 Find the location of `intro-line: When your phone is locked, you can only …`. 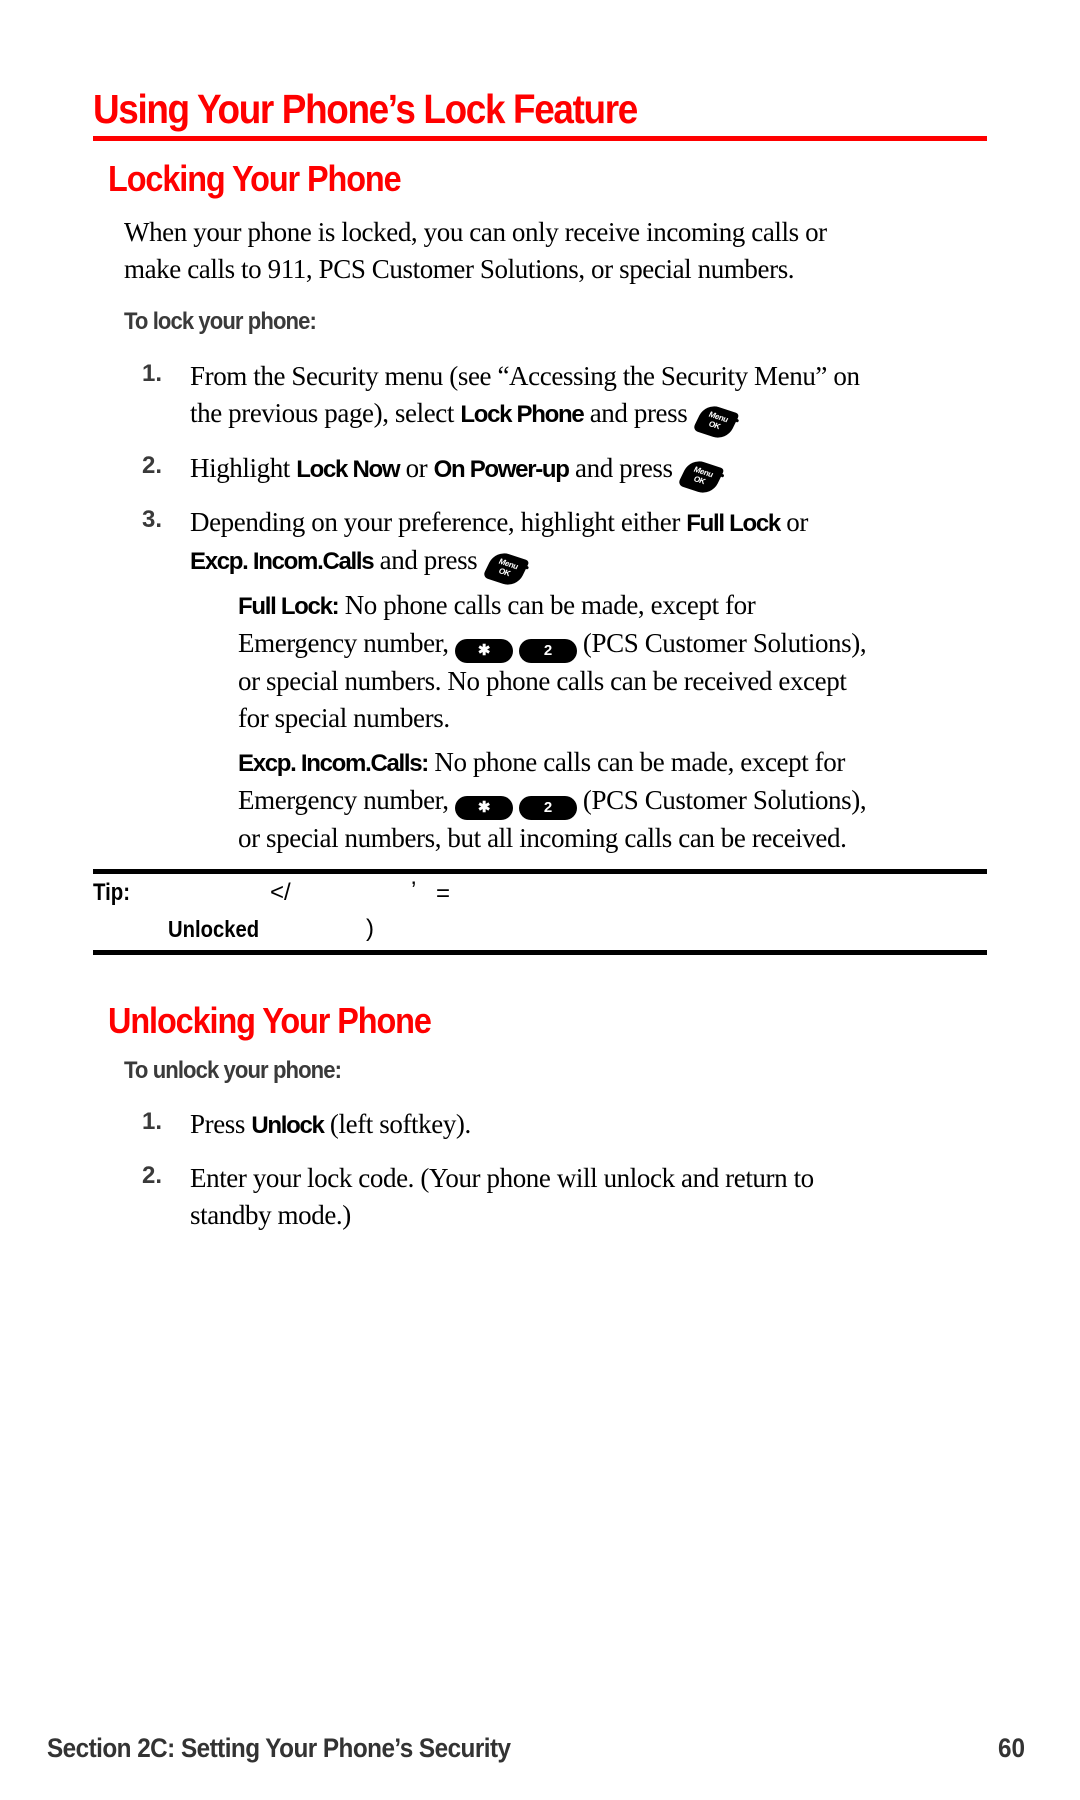

intro-line: When your phone is locked, you can only … is located at coordinates (475, 232).